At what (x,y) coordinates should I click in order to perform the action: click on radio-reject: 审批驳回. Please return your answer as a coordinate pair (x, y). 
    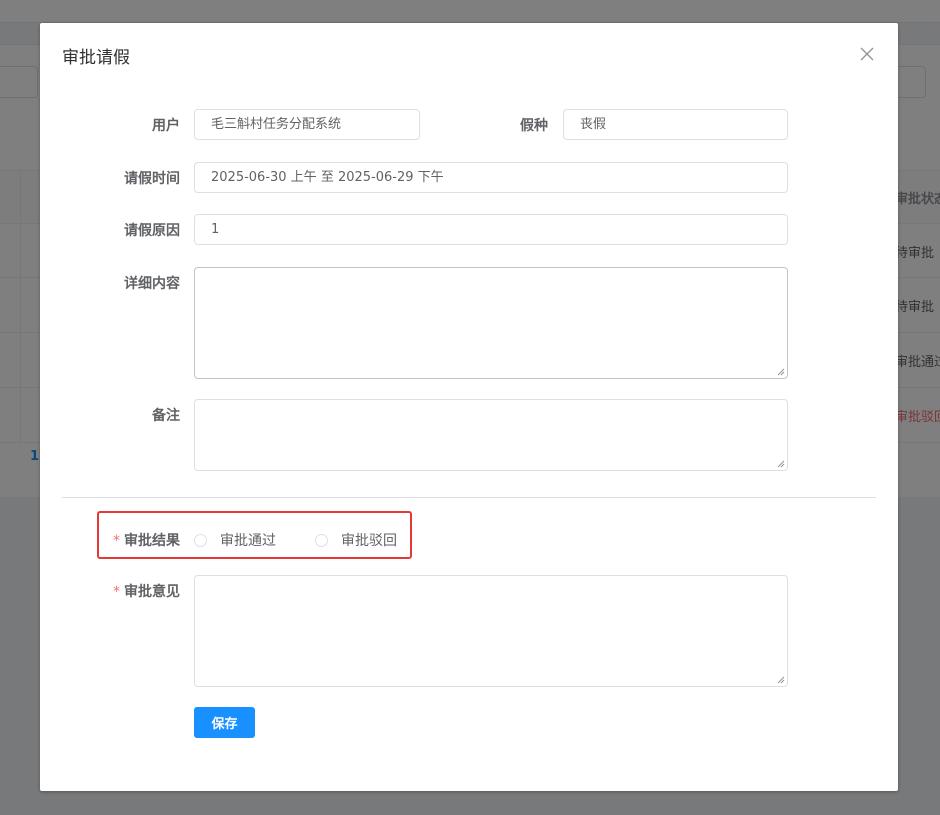
    Looking at the image, I should click on (356, 540).